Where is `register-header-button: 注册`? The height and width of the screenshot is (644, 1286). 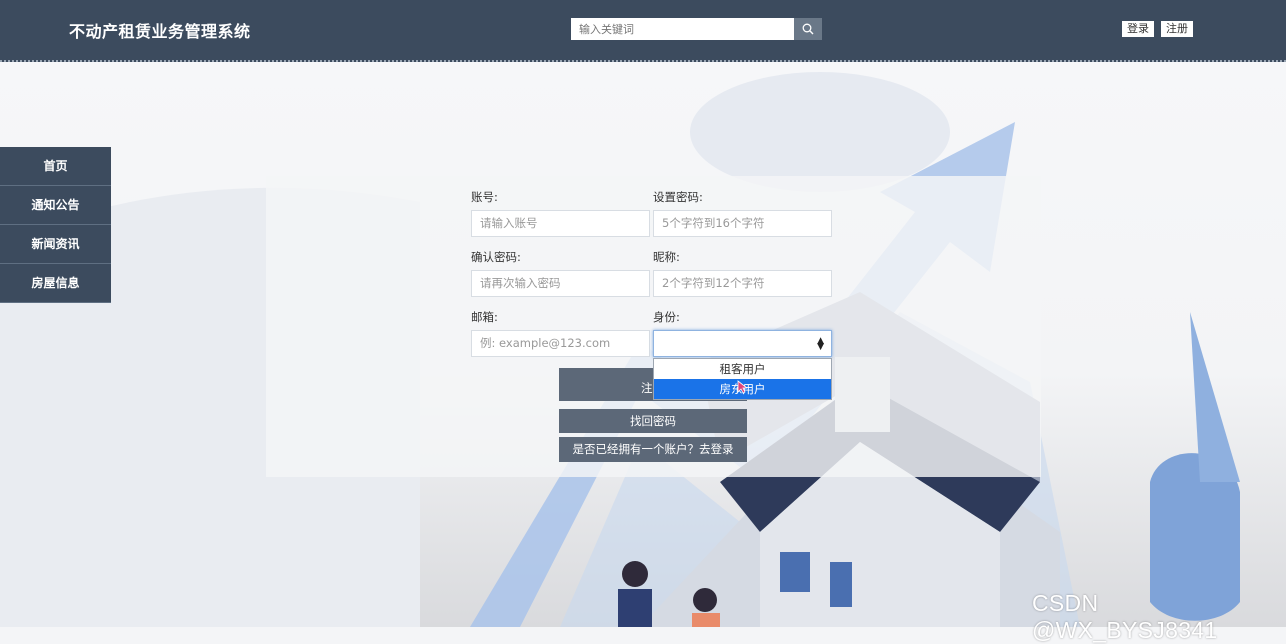
register-header-button: 注册 is located at coordinates (1177, 29).